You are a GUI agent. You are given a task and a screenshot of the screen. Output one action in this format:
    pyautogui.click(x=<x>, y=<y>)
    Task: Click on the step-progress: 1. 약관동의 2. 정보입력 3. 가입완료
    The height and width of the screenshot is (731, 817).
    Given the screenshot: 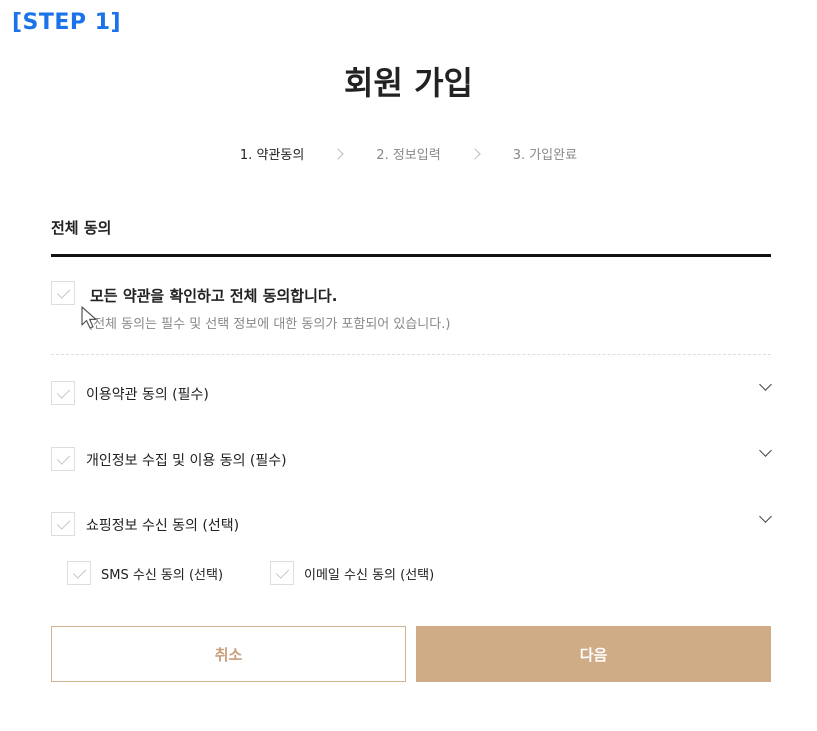 What is the action you would take?
    pyautogui.click(x=408, y=153)
    